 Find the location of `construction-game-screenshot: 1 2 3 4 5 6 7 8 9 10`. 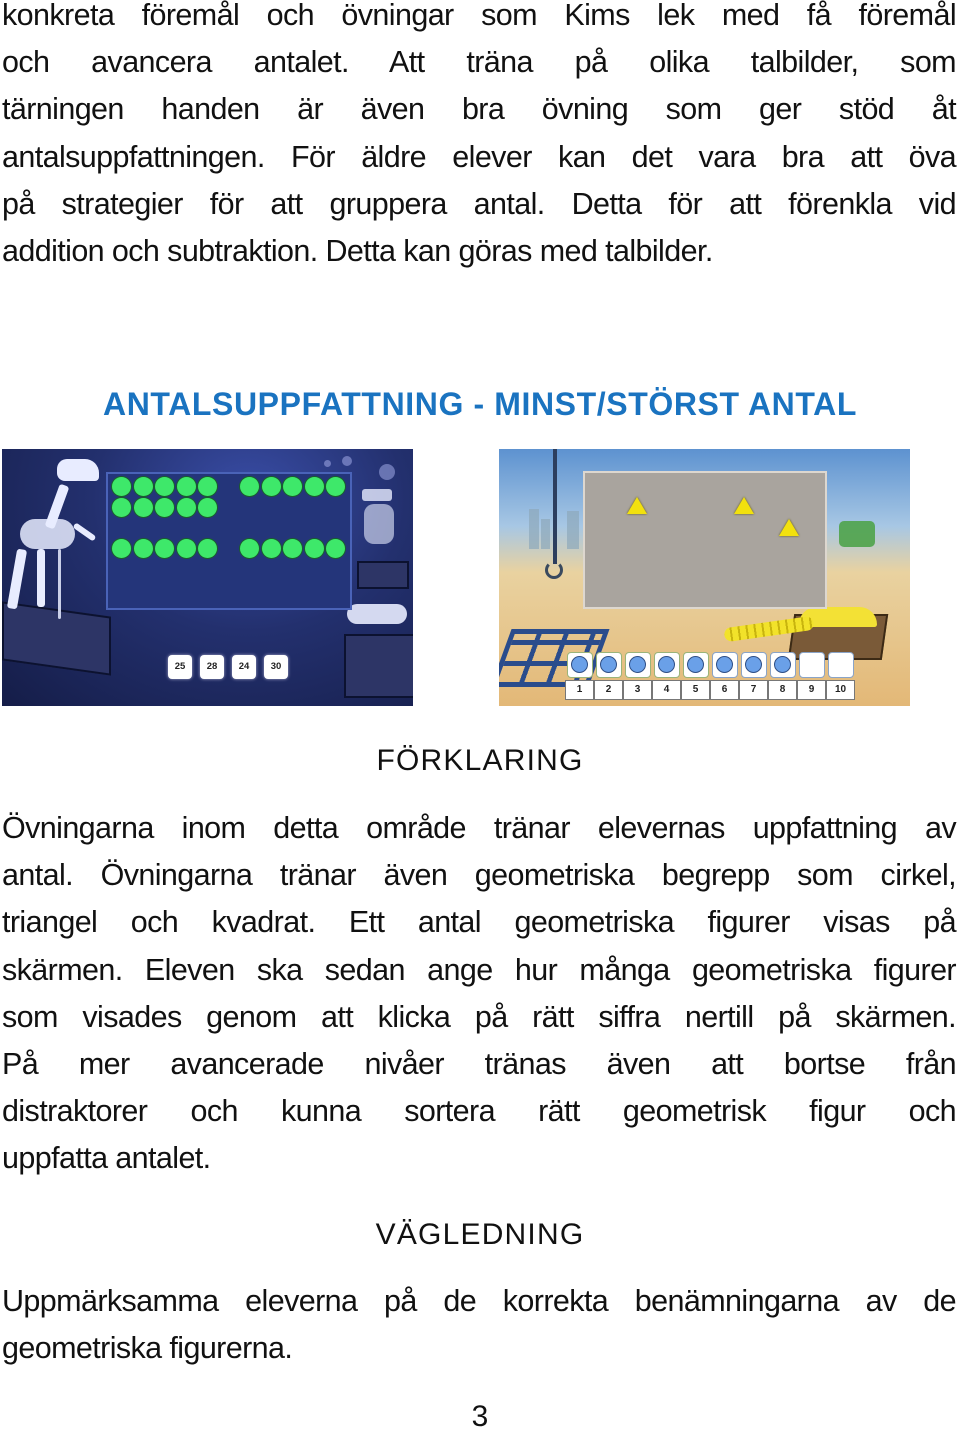

construction-game-screenshot: 1 2 3 4 5 6 7 8 9 10 is located at coordinates (704, 577).